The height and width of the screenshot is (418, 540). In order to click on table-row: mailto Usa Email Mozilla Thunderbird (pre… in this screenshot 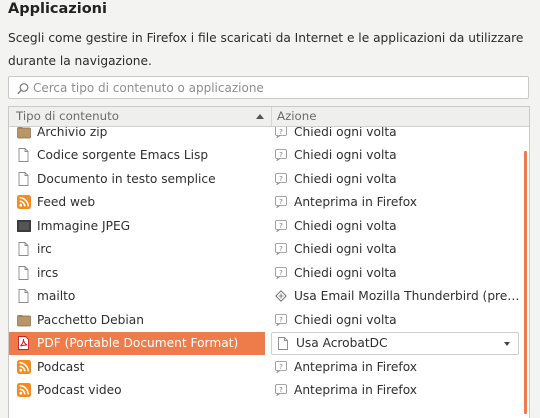, I will do `click(265, 297)`.